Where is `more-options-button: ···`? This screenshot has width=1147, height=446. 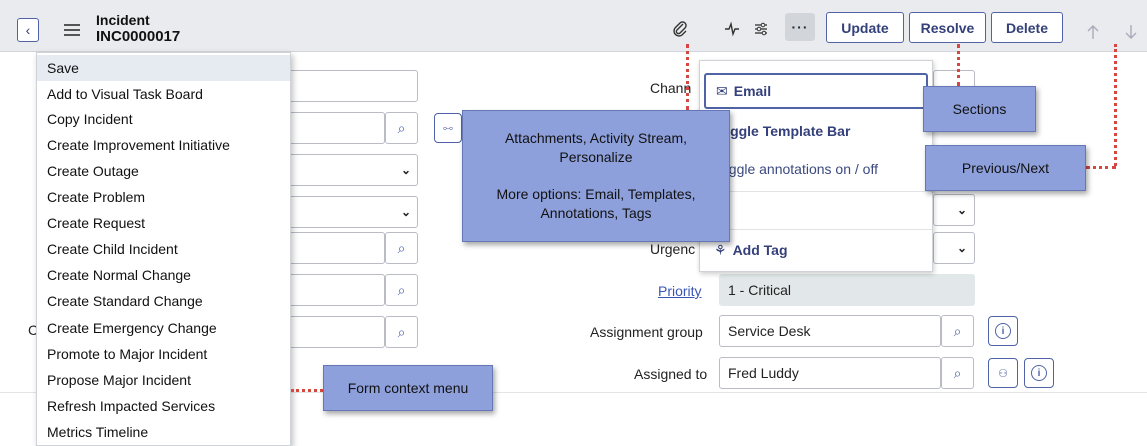 more-options-button: ··· is located at coordinates (800, 27).